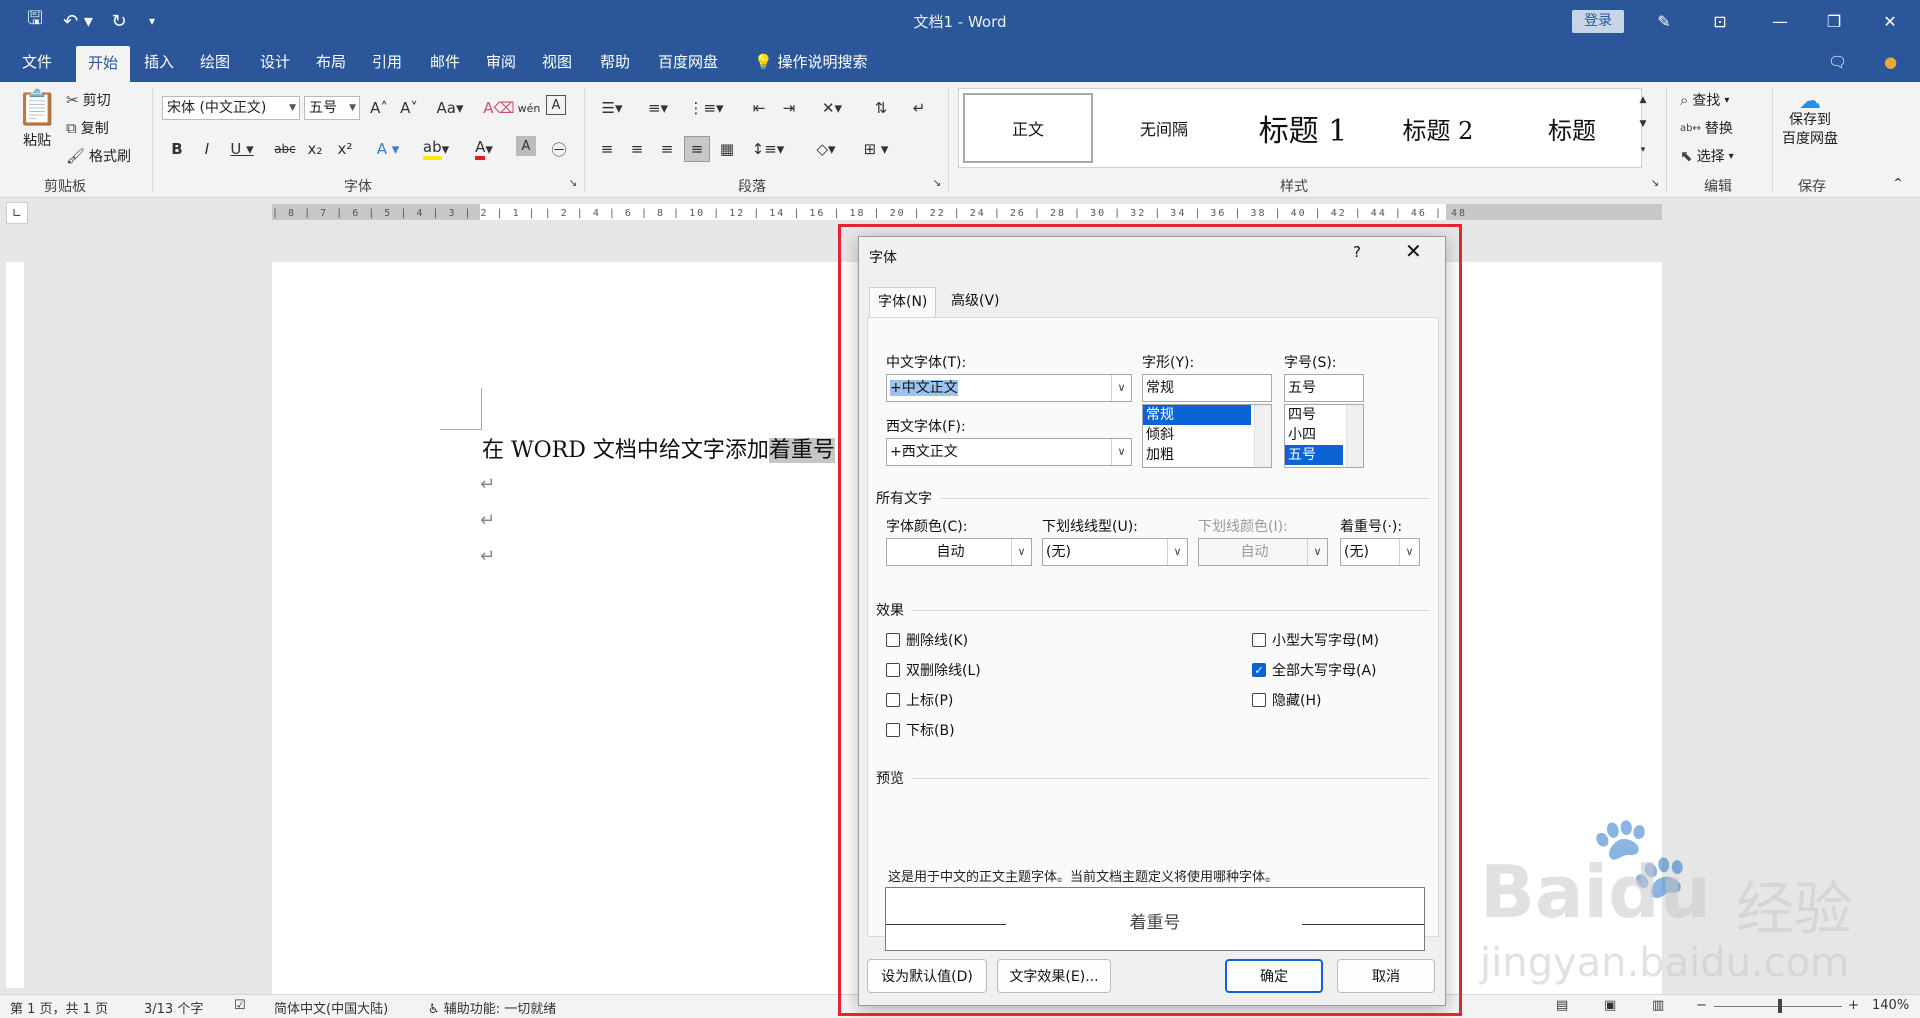 The width and height of the screenshot is (1920, 1018). Describe the element at coordinates (1303, 128) in the screenshot. I see `style-heading-1: 标题 1` at that location.